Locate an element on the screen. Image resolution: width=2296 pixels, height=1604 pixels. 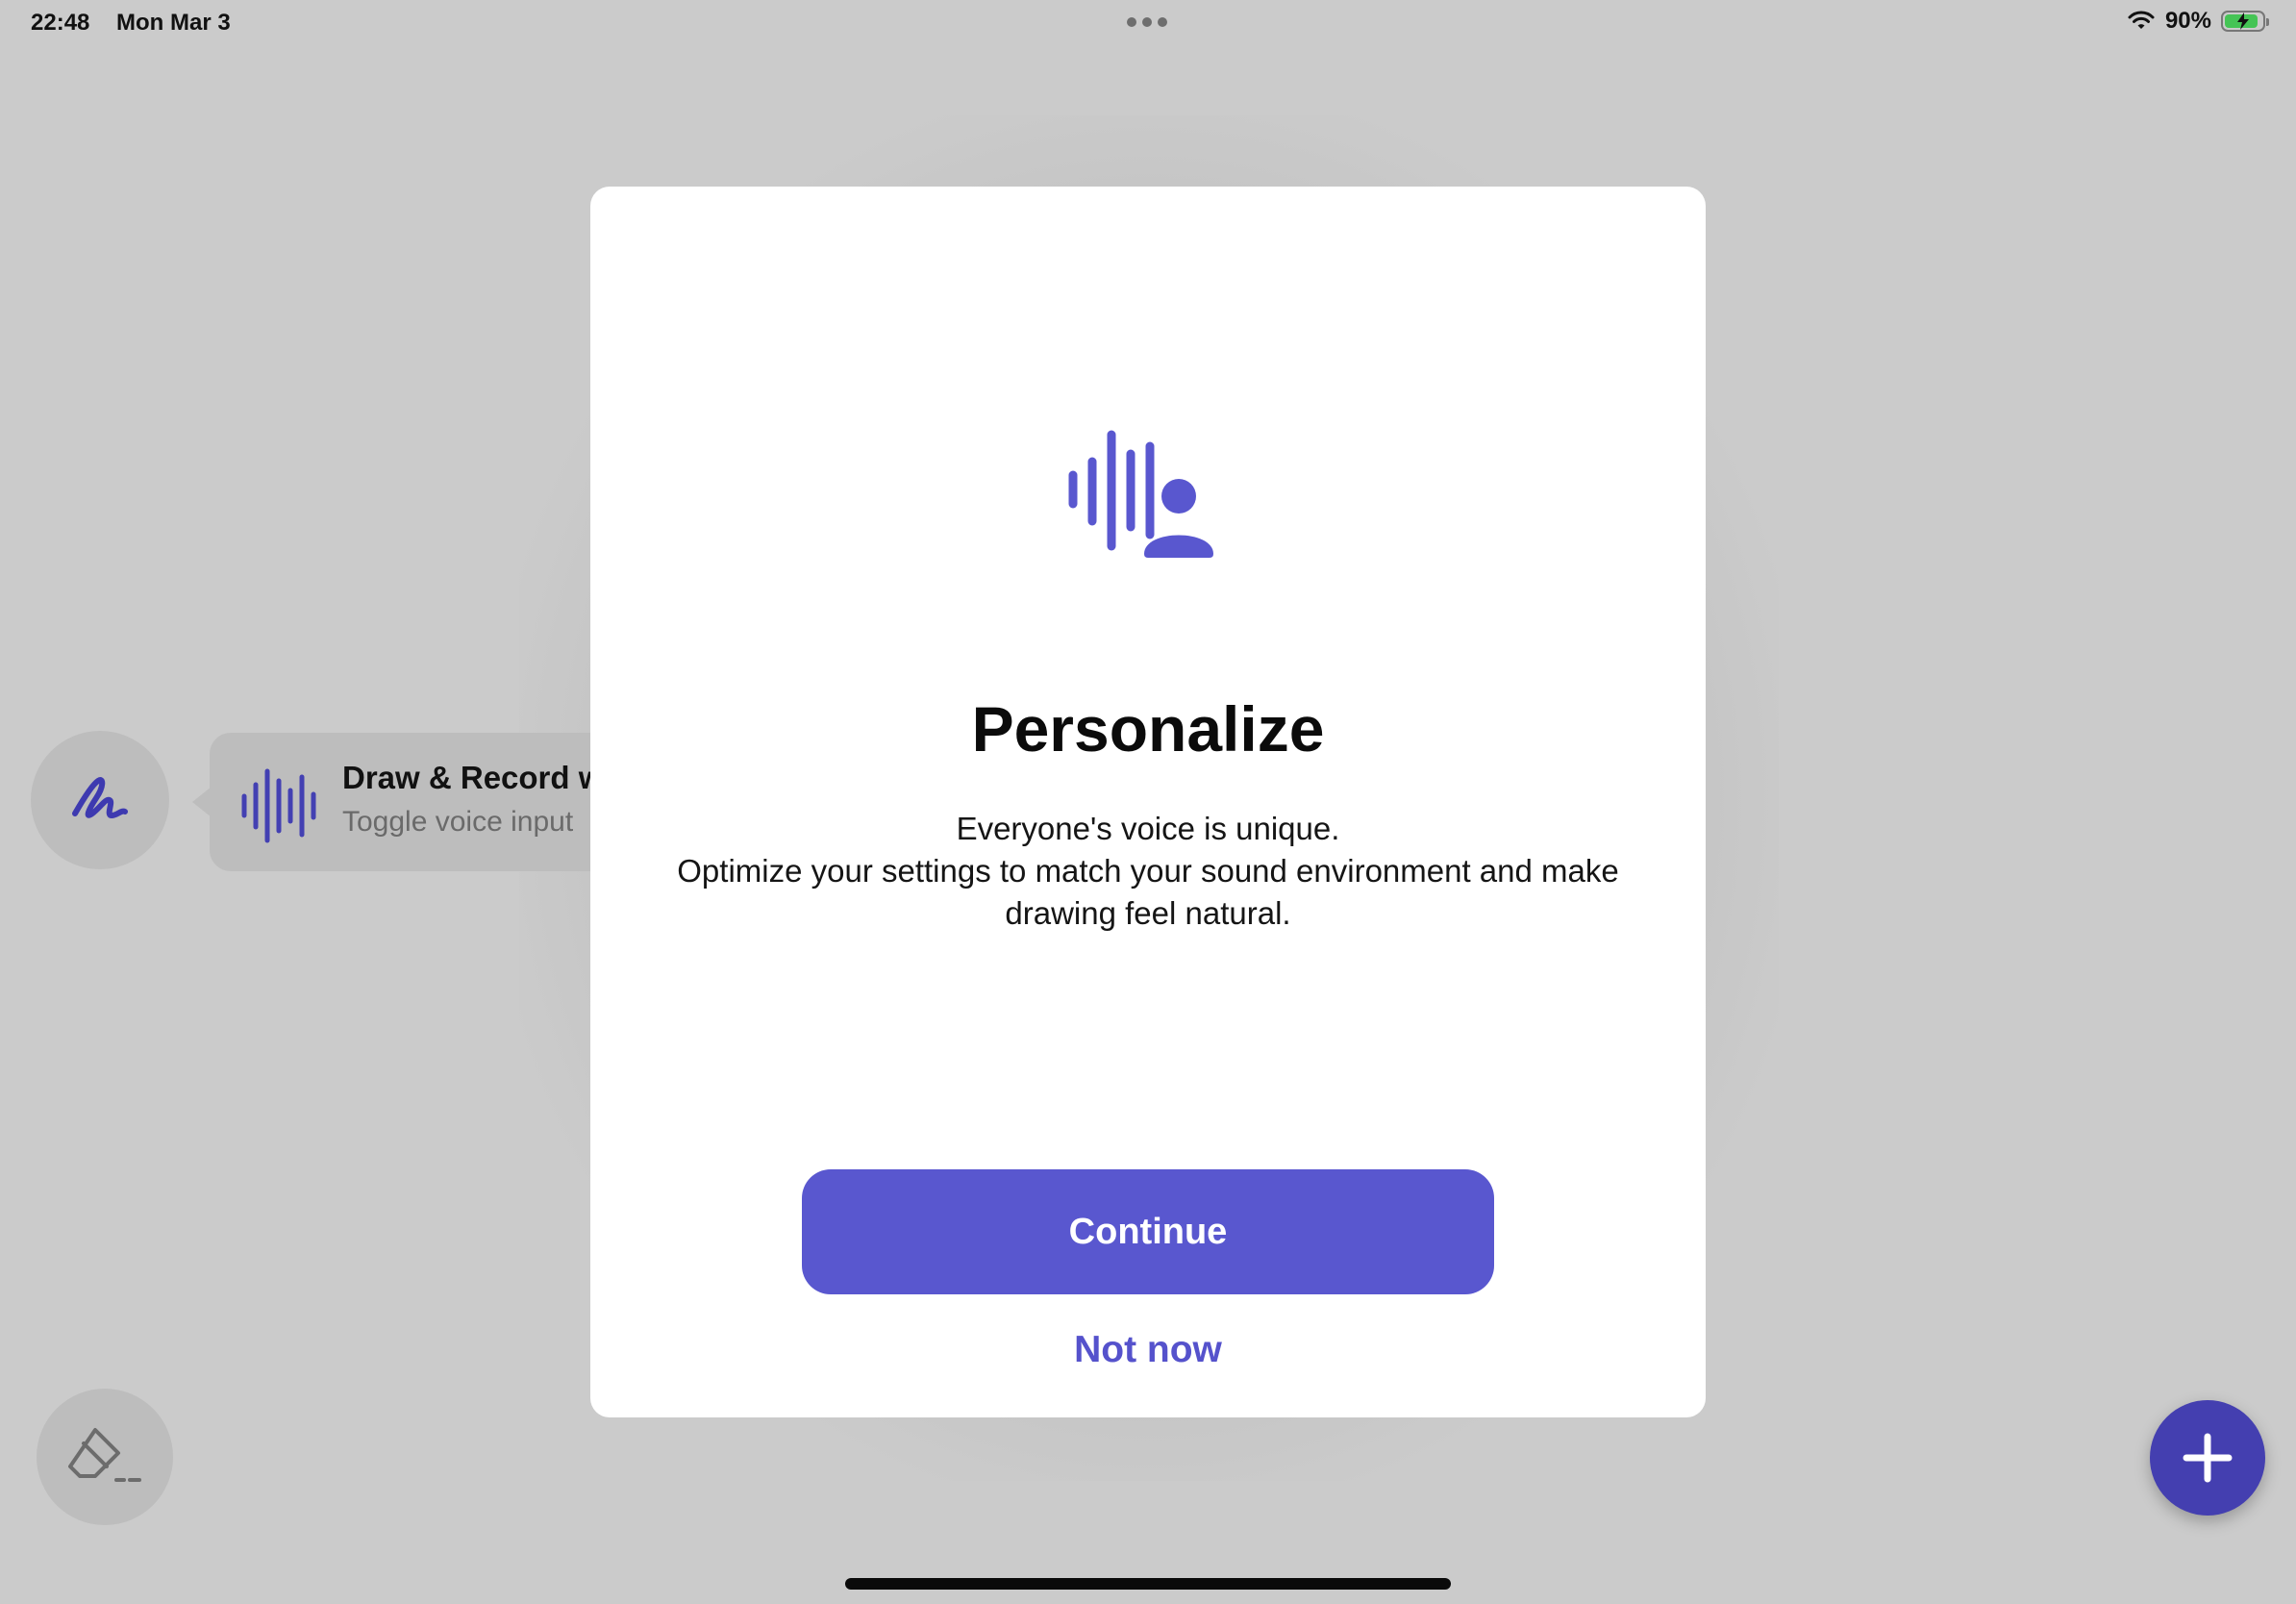
draw-mode-button is located at coordinates (100, 800).